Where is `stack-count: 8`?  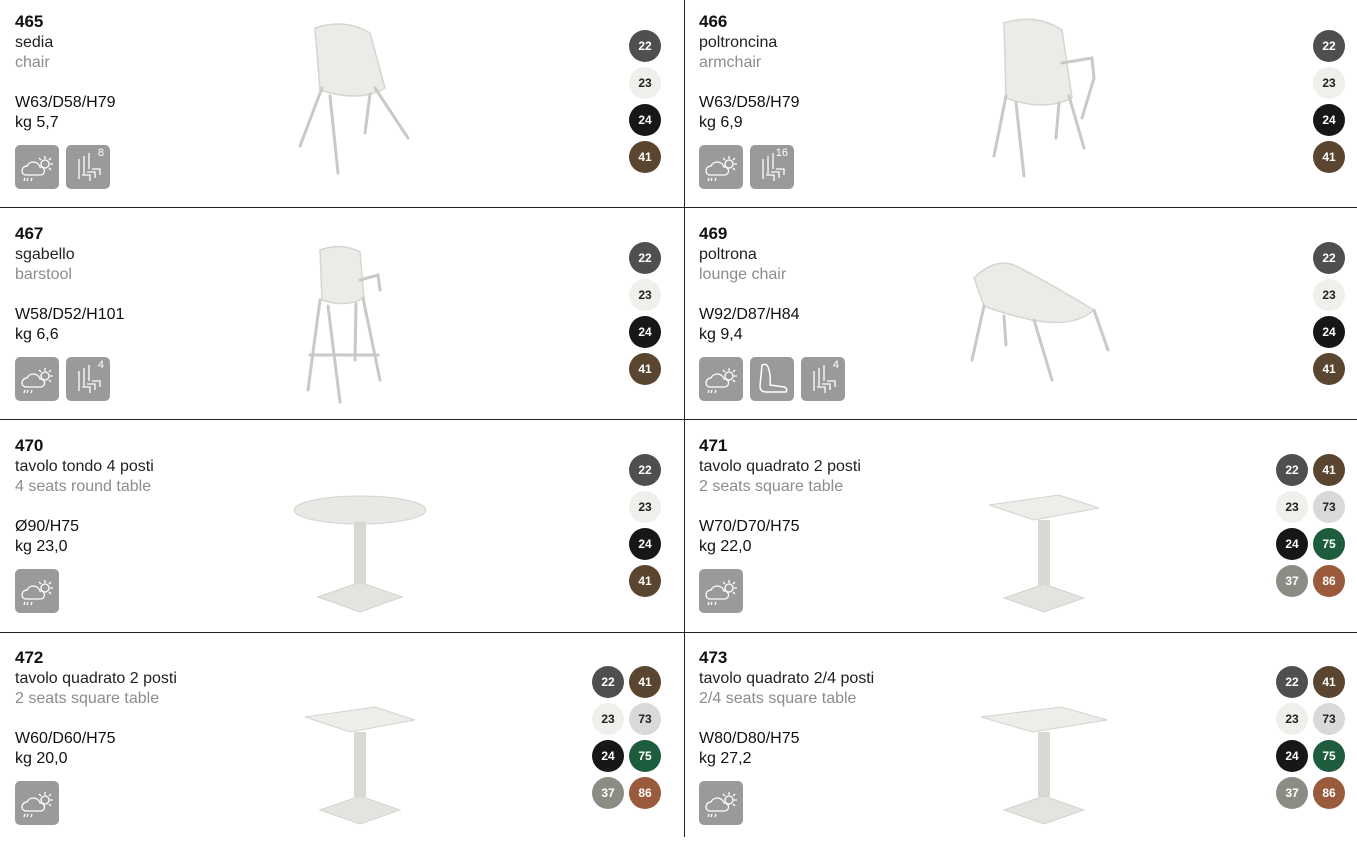
stack-count: 8 is located at coordinates (100, 153).